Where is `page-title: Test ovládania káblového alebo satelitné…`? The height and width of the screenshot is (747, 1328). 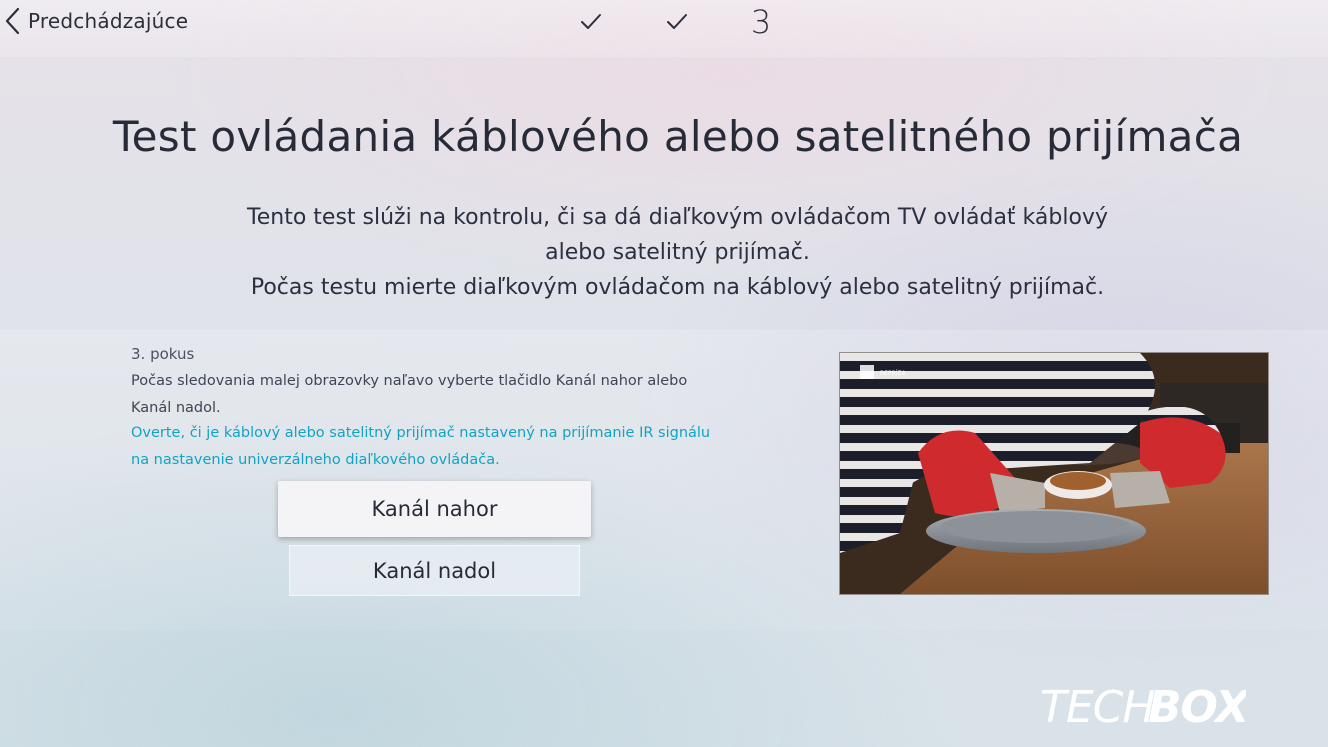
page-title: Test ovládania káblového alebo satelitné… is located at coordinates (678, 136).